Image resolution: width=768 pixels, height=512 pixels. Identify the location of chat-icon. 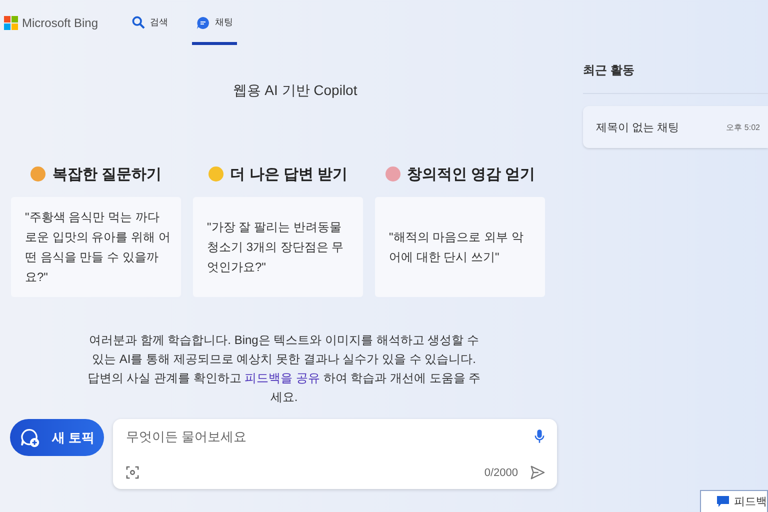
(203, 23).